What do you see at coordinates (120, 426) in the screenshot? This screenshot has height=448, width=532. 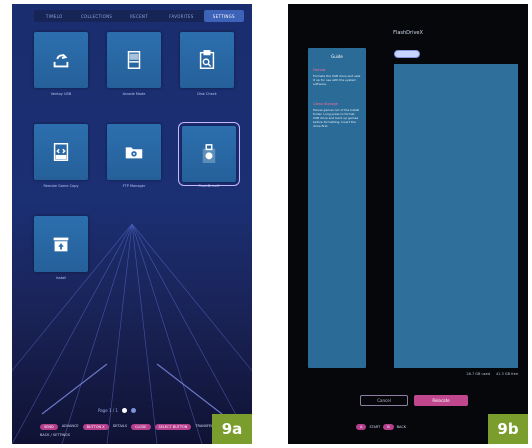 I see `hint-label: DETAILS` at bounding box center [120, 426].